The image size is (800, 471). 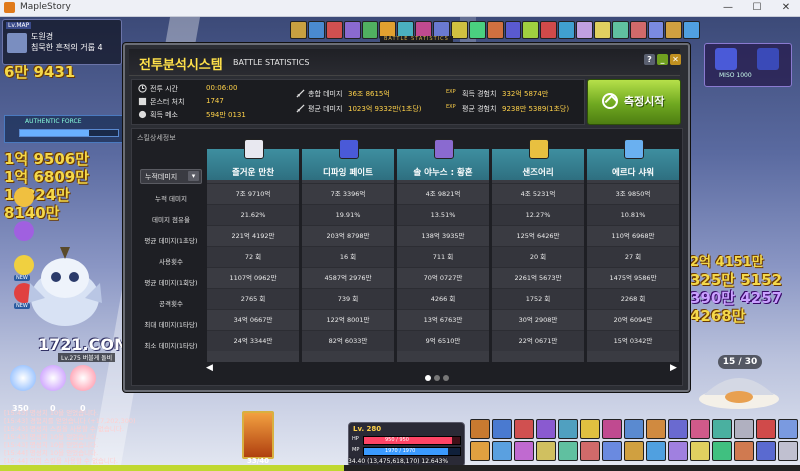 I want to click on chat-line: [15:43] 명성치 스킬을 사용할 수 없습니다., so click(x=64, y=429).